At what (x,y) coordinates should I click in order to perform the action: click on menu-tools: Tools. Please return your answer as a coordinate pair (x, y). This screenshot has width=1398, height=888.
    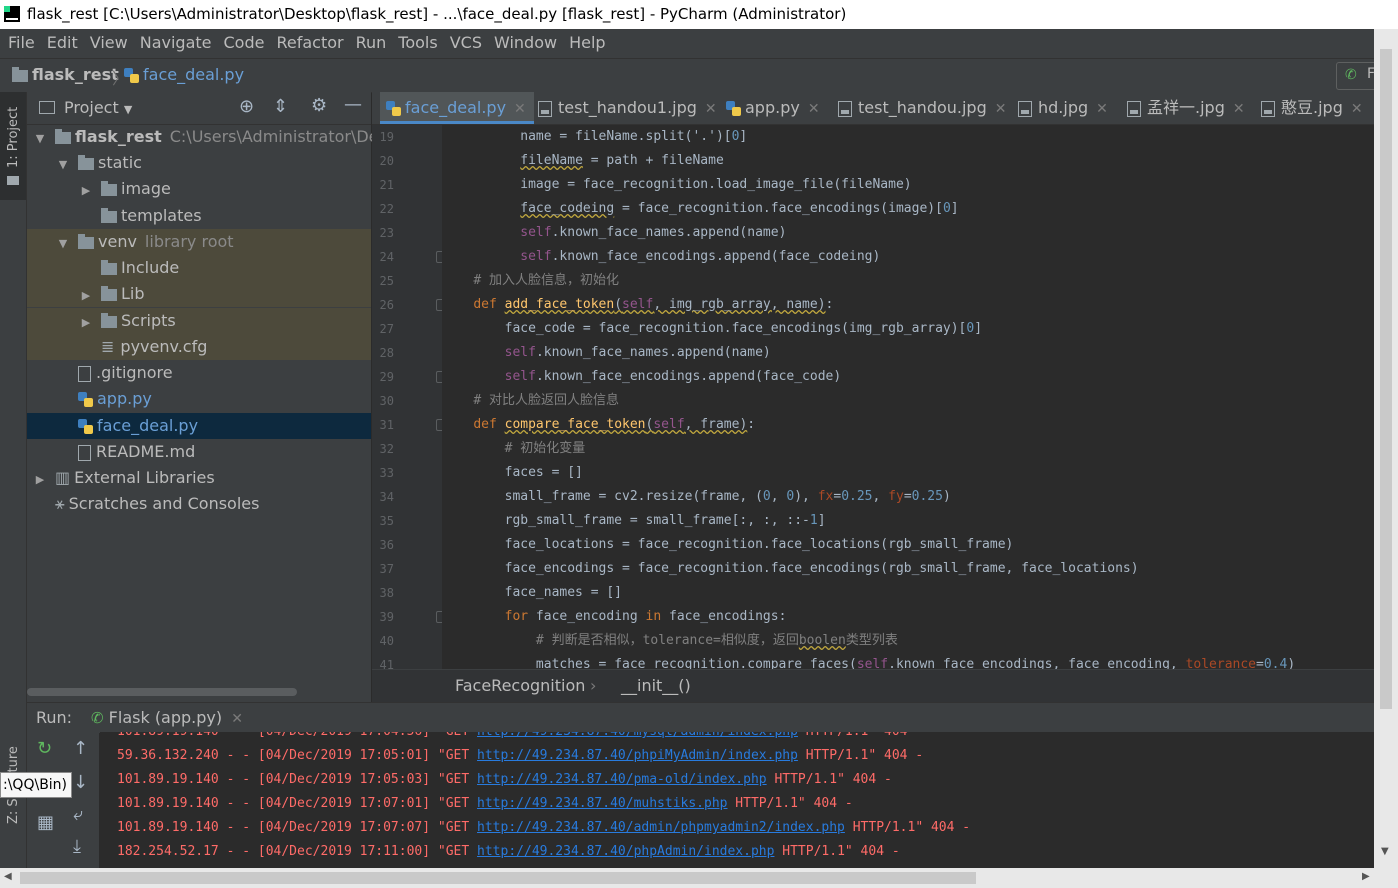
    Looking at the image, I should click on (417, 43).